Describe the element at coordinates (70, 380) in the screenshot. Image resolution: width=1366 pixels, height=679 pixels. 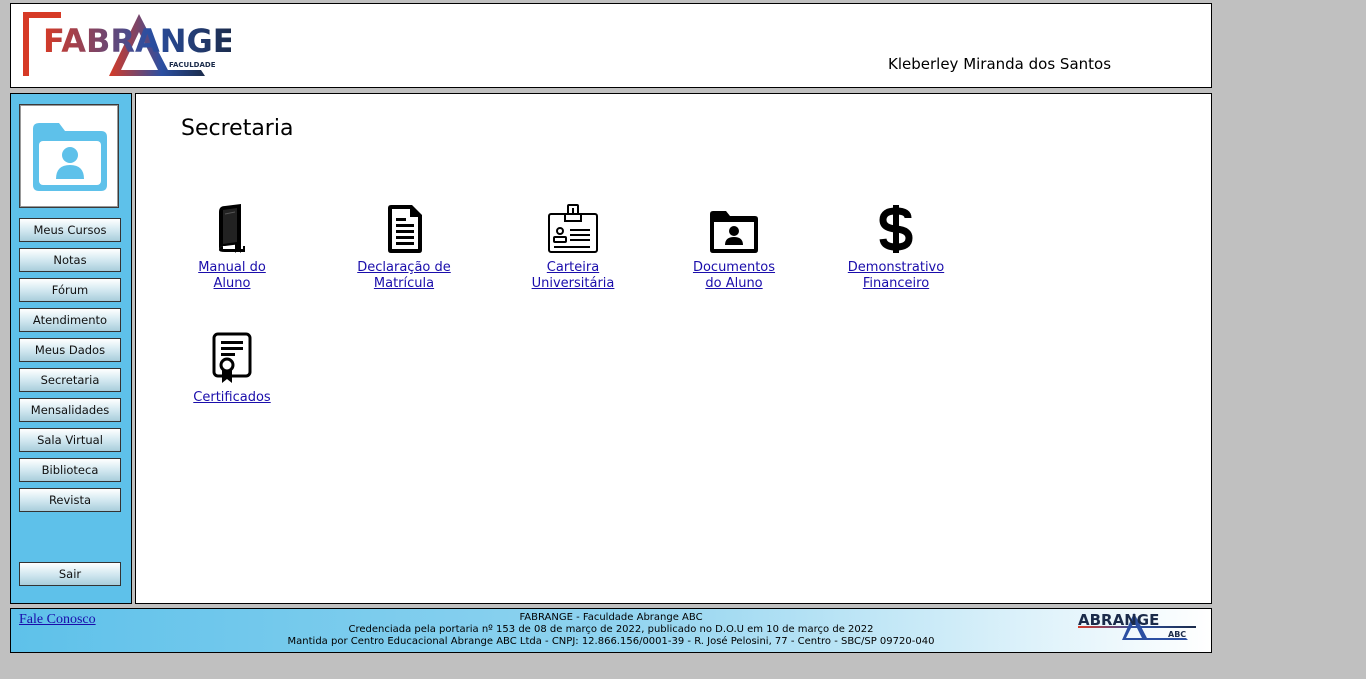
I see `sidebar-item-secretaria: Secretaria` at that location.